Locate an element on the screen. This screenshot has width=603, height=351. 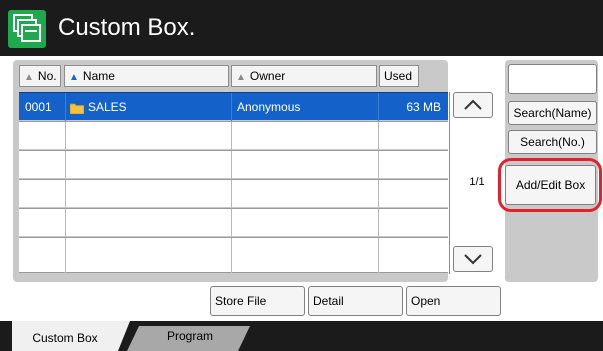
tab-custom-box: Custom Box is located at coordinates (65, 338).